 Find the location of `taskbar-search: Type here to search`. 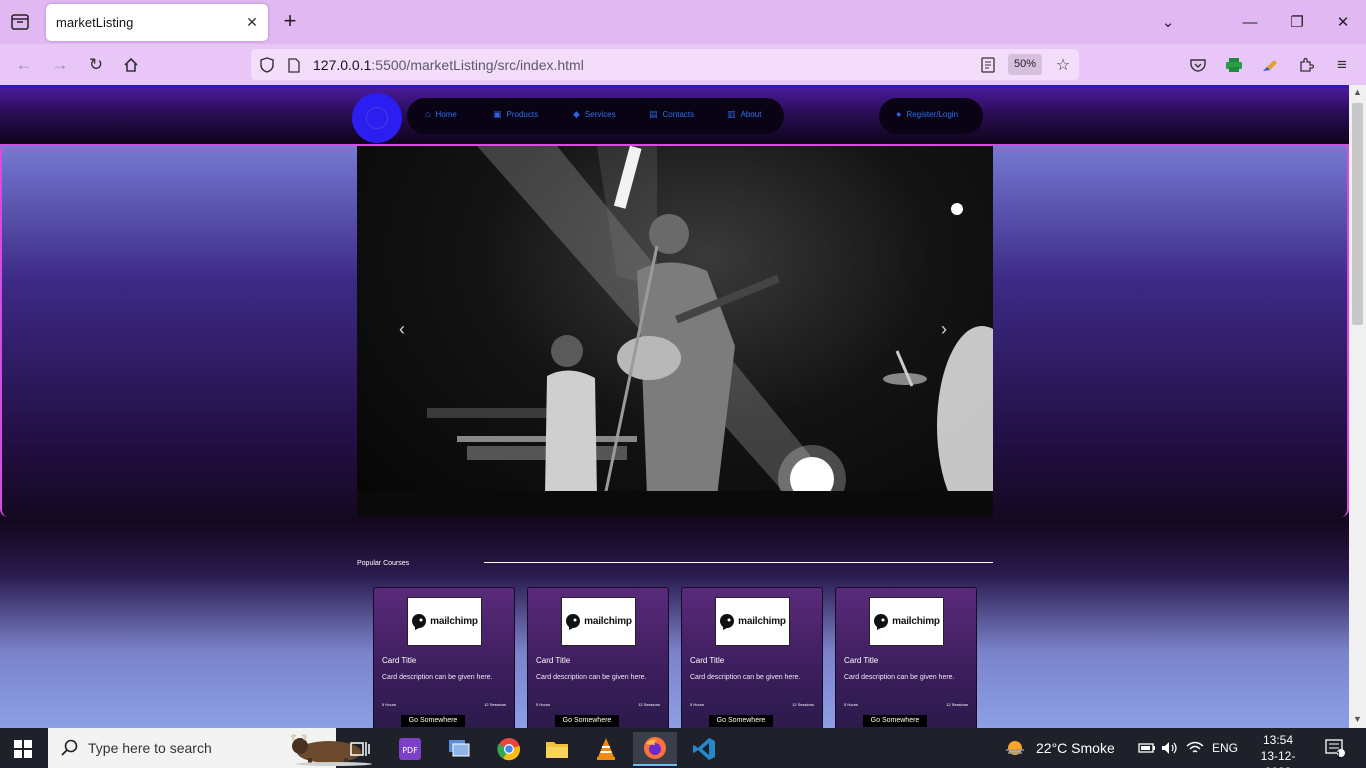

taskbar-search: Type here to search is located at coordinates (210, 748).